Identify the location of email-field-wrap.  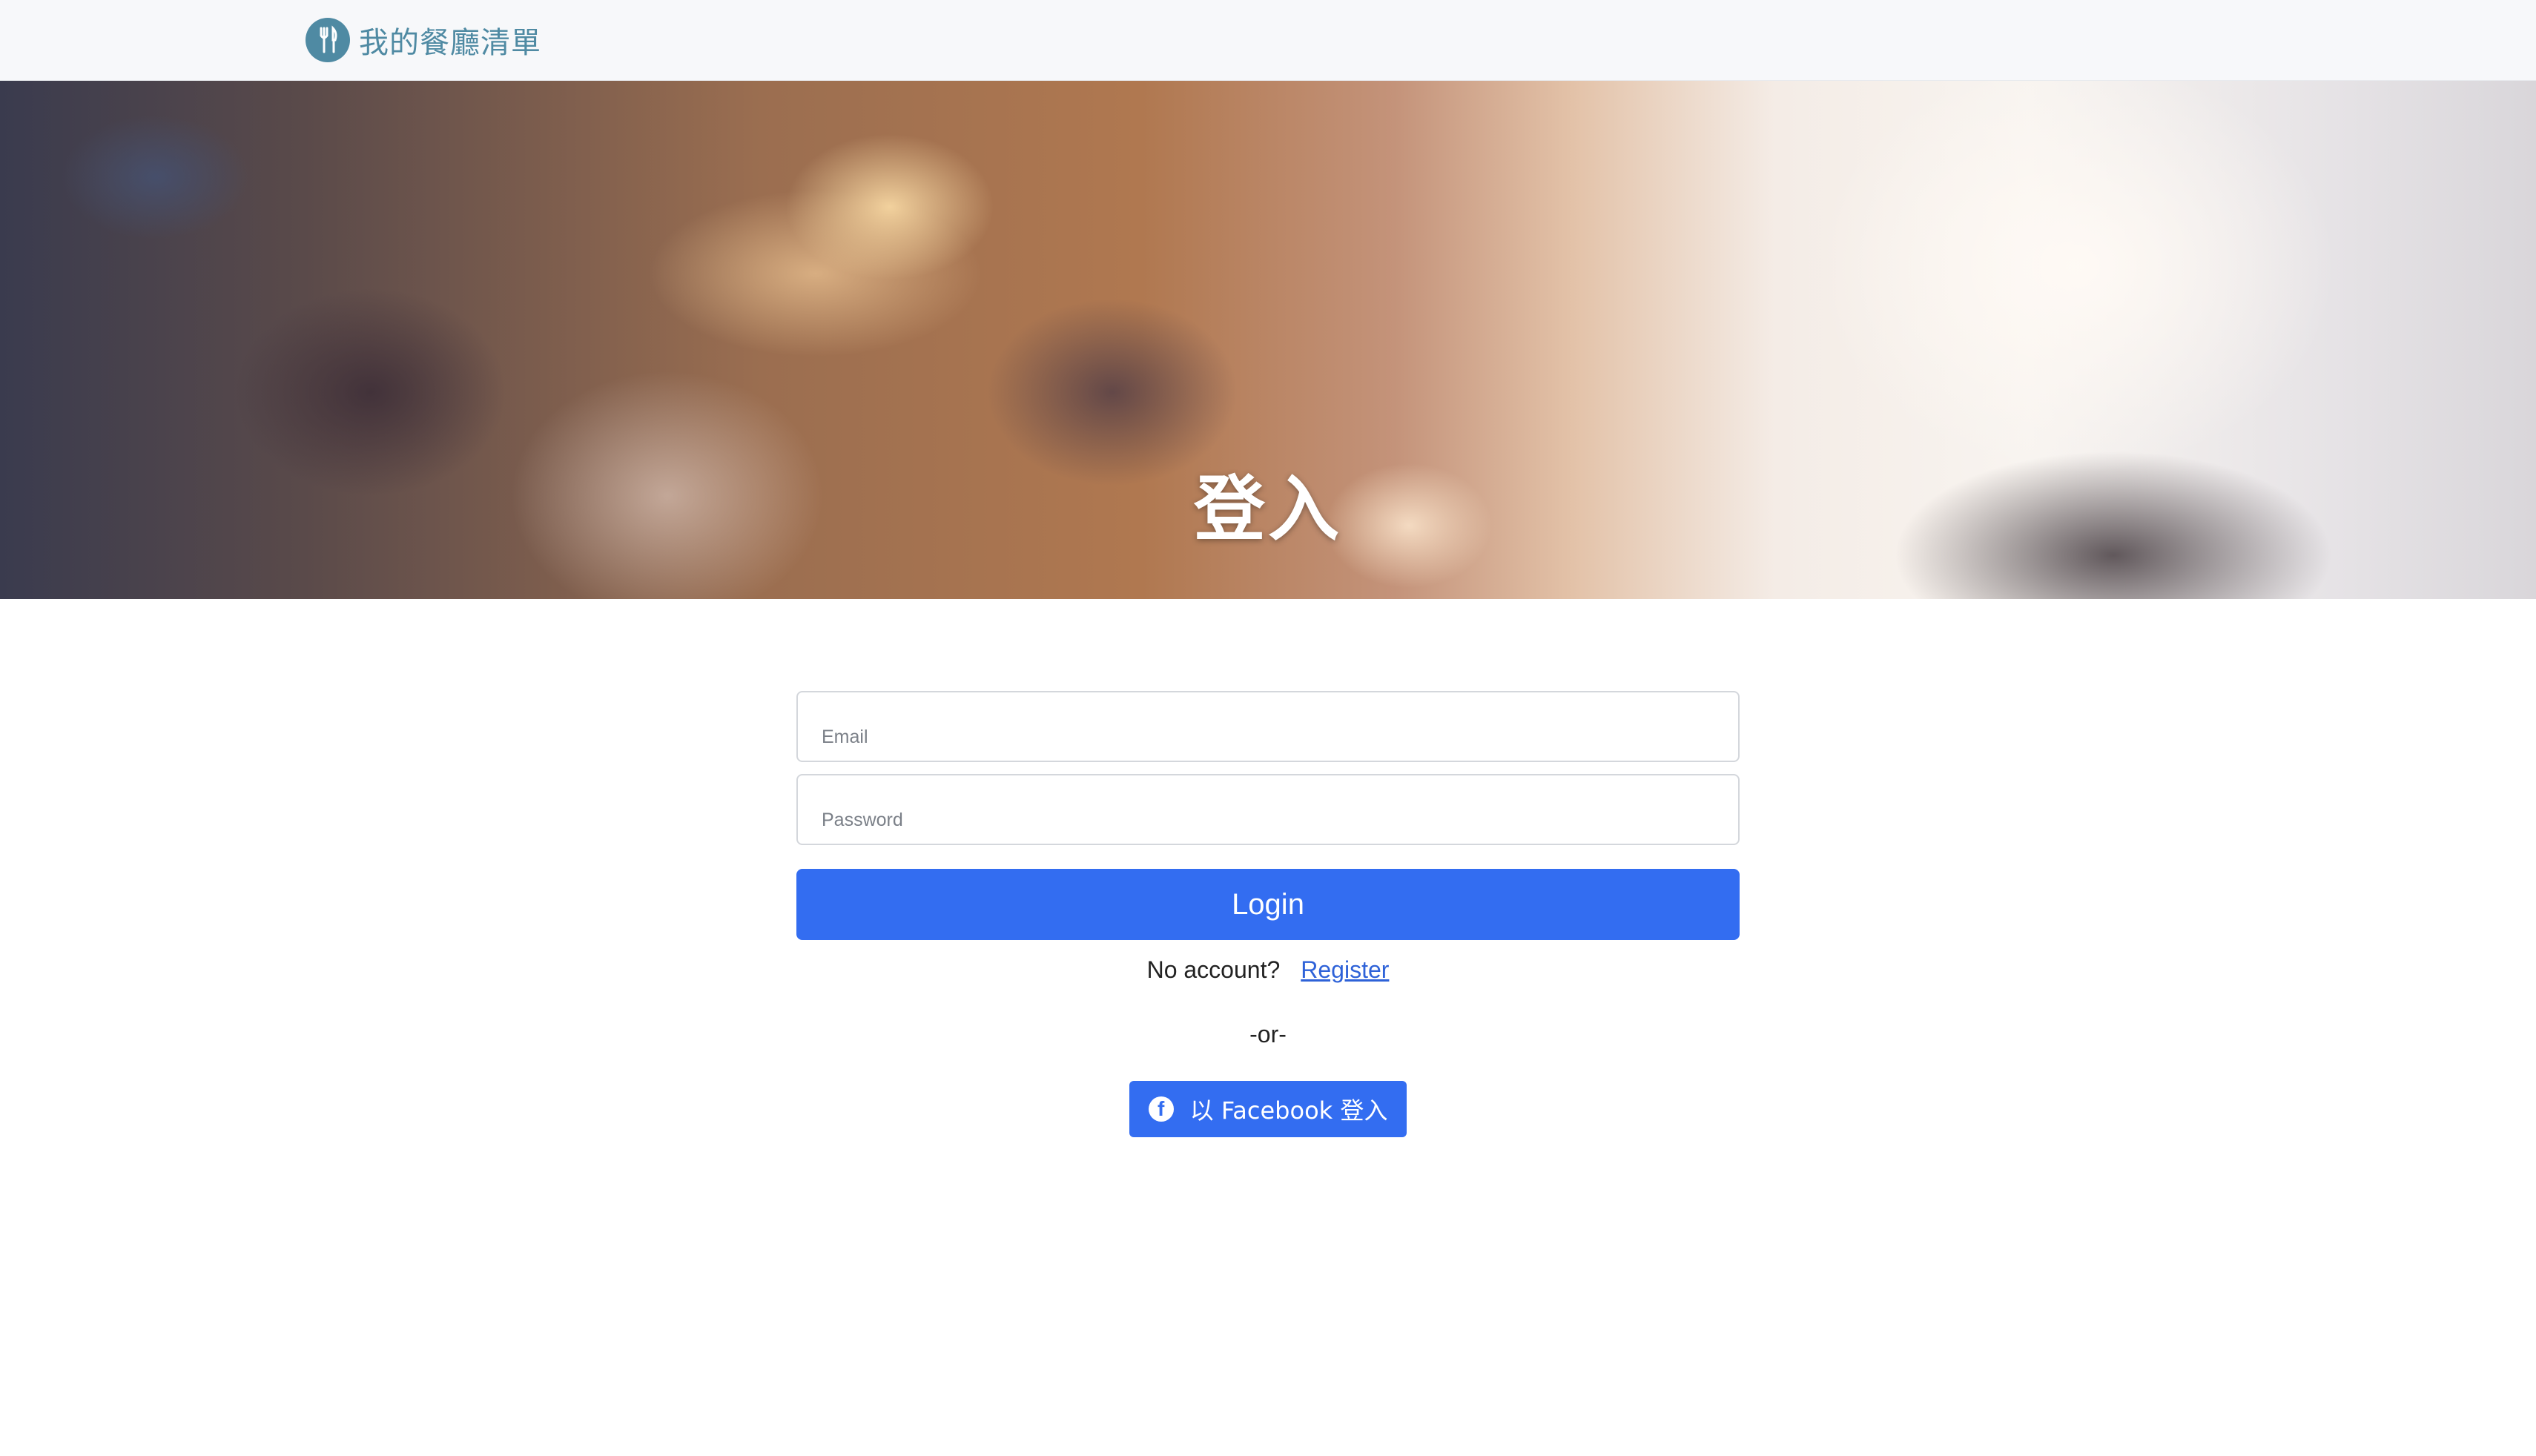
(1268, 727).